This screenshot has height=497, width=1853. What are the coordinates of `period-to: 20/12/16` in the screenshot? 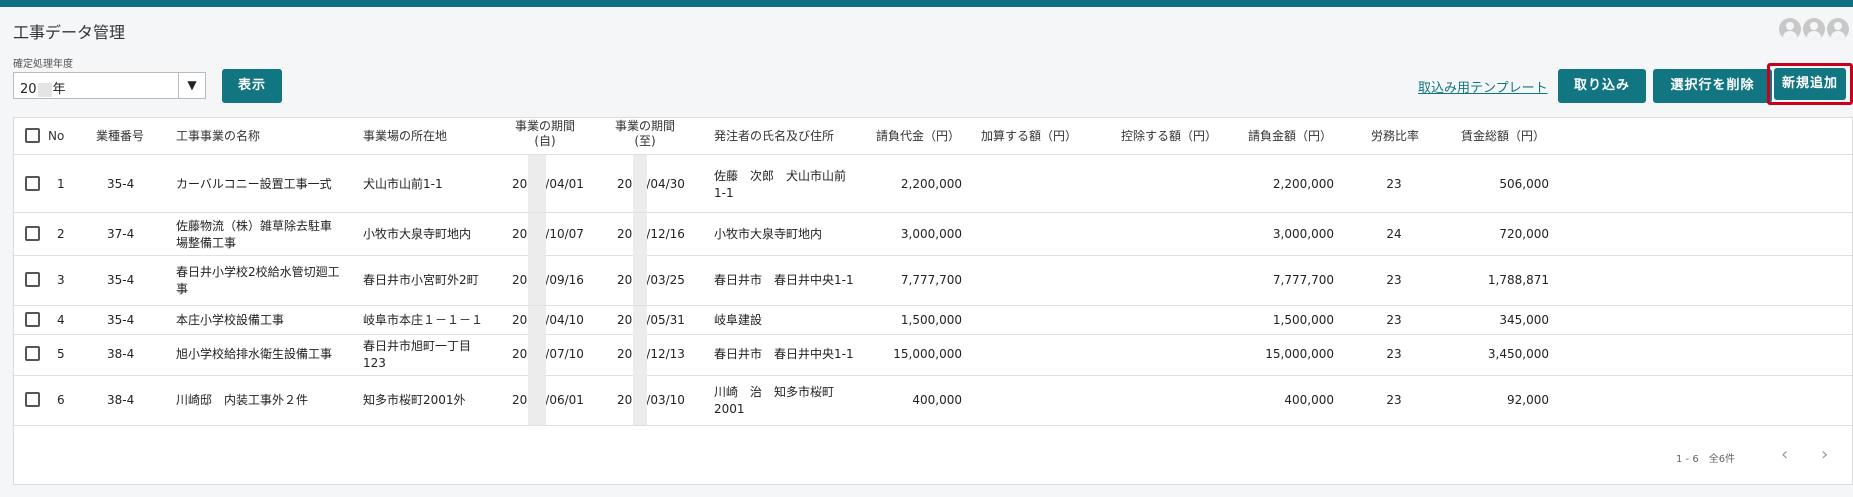 It's located at (651, 234).